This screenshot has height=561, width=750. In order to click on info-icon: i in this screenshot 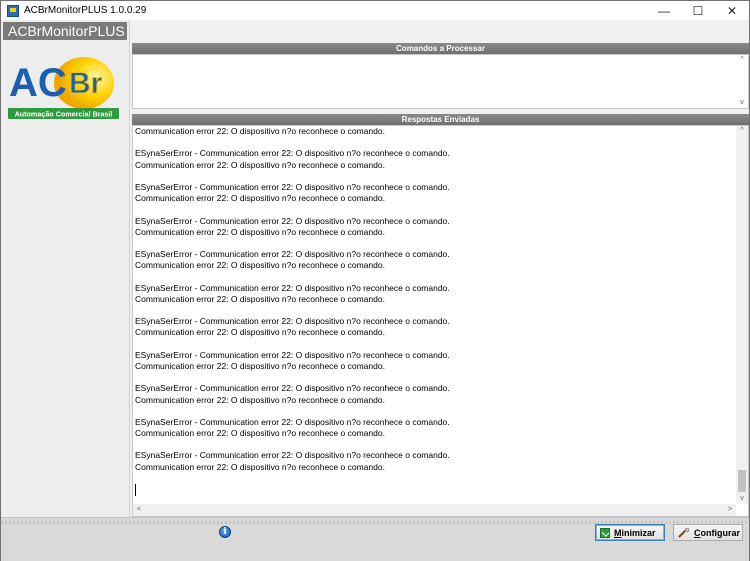, I will do `click(225, 532)`.